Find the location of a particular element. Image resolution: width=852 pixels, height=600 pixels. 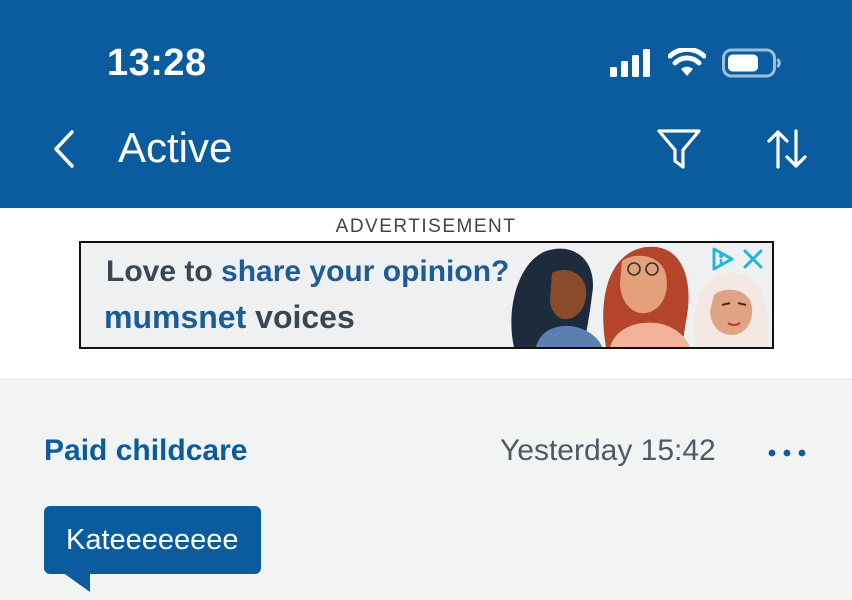

ad-choices-icon is located at coordinates (723, 259).